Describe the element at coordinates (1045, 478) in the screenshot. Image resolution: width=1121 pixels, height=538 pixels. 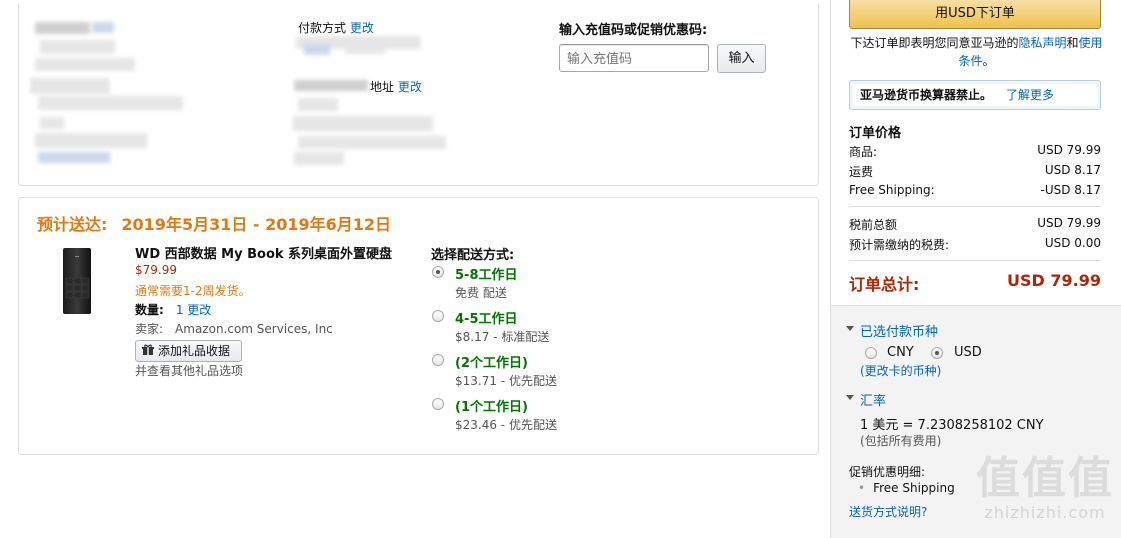
I see `watermark-big: 值值值` at that location.